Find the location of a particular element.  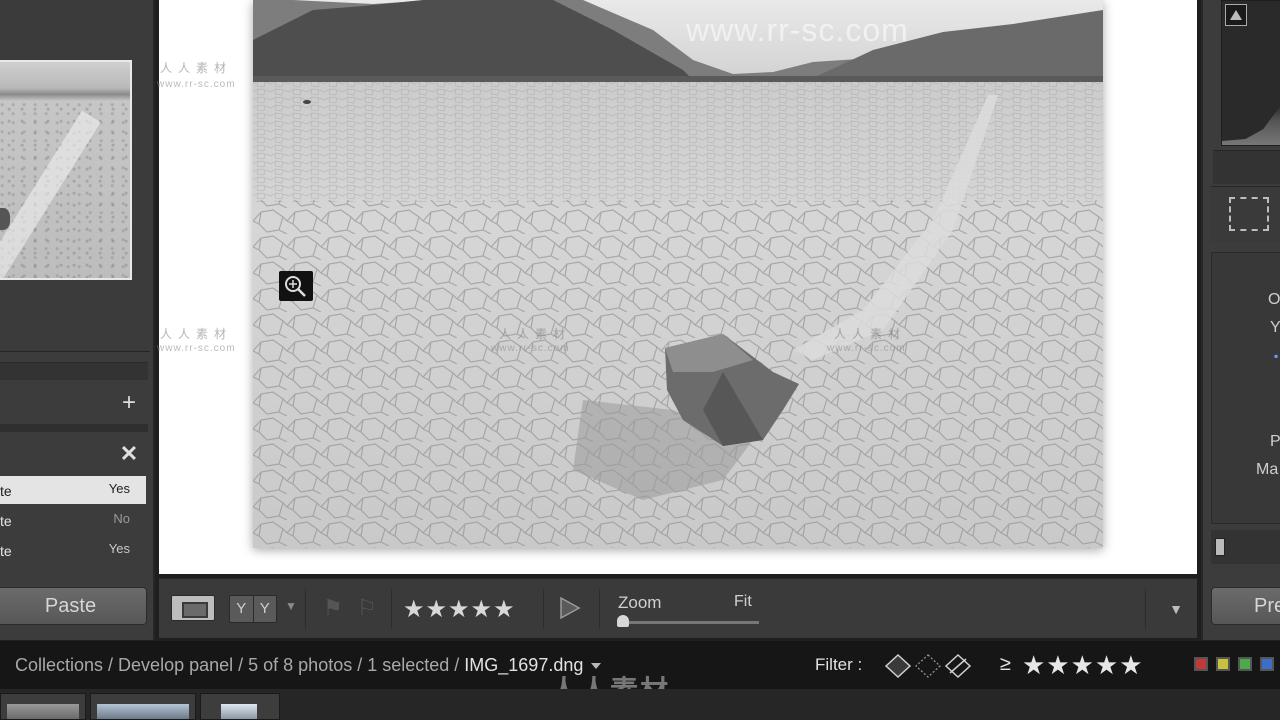

panel-label: Y is located at coordinates (1275, 327).